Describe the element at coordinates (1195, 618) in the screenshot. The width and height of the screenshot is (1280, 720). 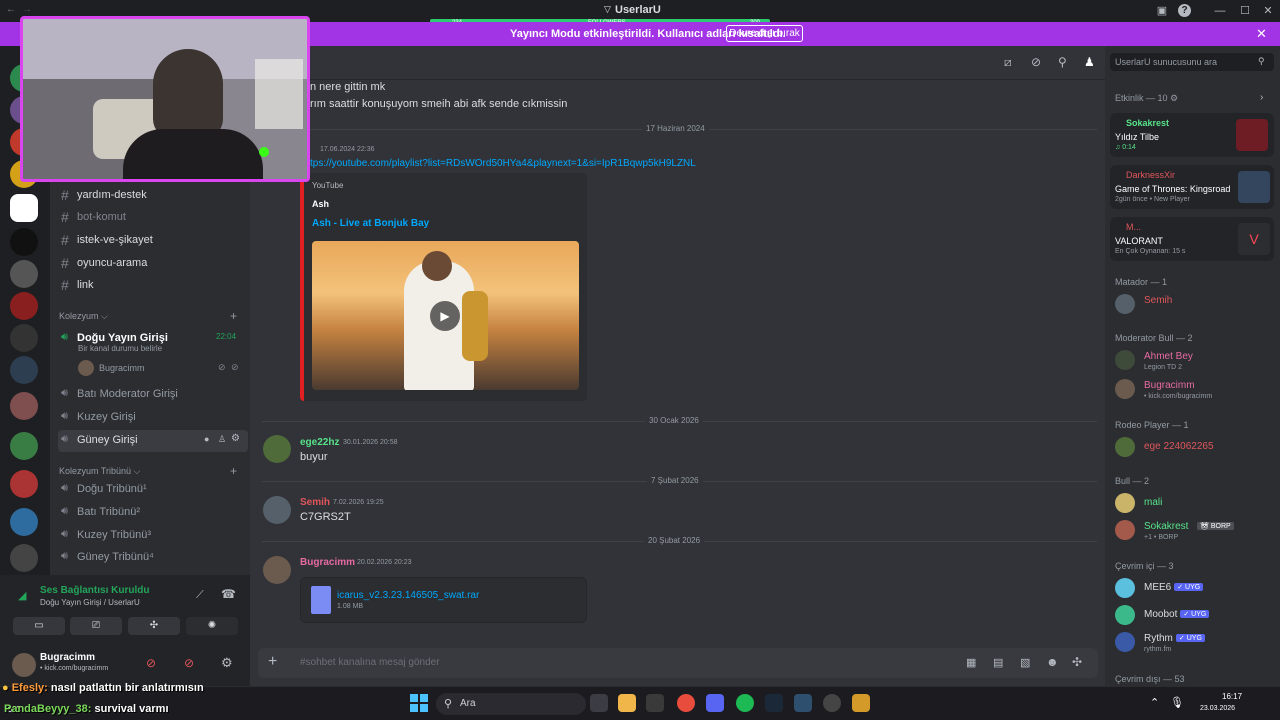
I see `member-item: Moobot ✓ UYG` at that location.